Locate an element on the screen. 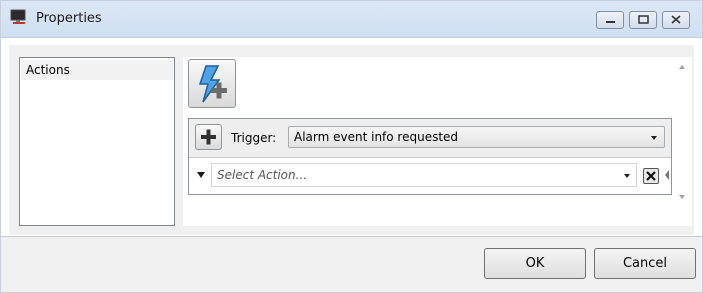 This screenshot has width=703, height=293. minimize-icon is located at coordinates (610, 22).